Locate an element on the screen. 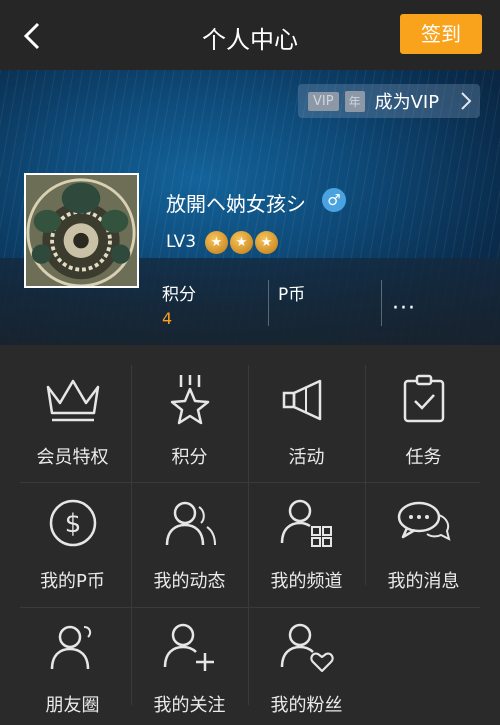 This screenshot has width=500, height=725. menu-item-my-fans: 我的粉丝 is located at coordinates (306, 666).